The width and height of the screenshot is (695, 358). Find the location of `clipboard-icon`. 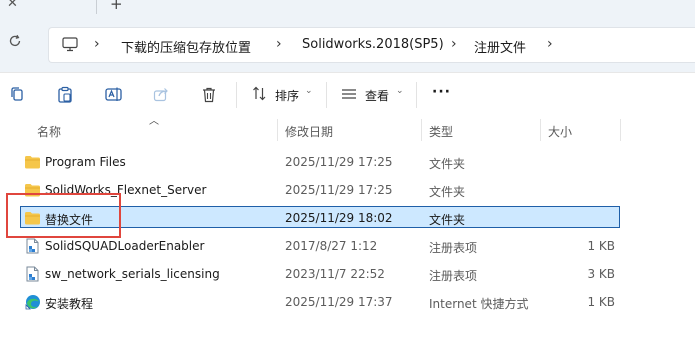

clipboard-icon is located at coordinates (65, 94).